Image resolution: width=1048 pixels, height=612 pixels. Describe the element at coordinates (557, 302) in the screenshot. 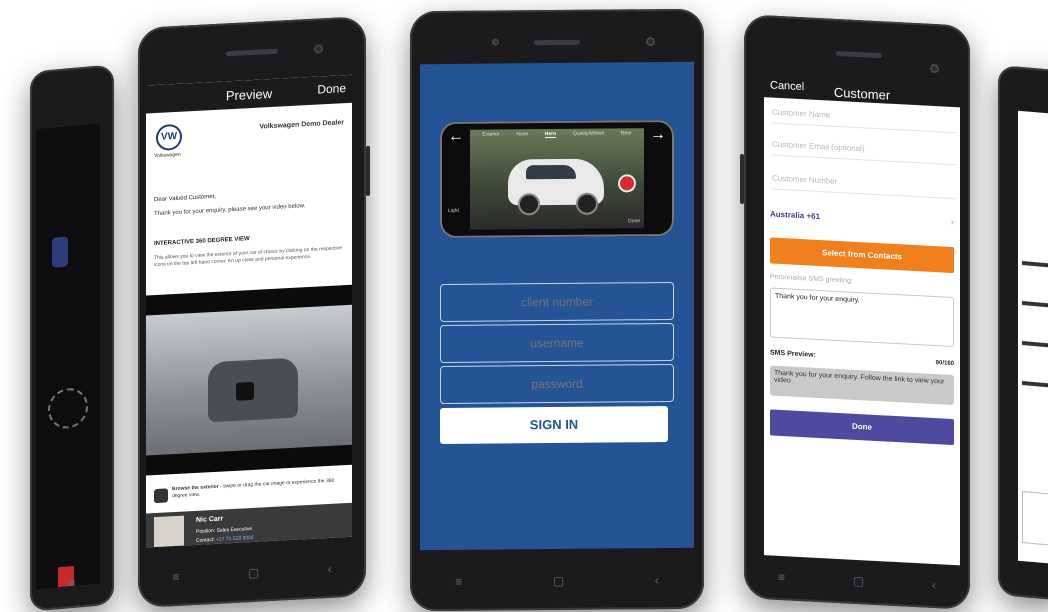

I see `client-number-input` at that location.